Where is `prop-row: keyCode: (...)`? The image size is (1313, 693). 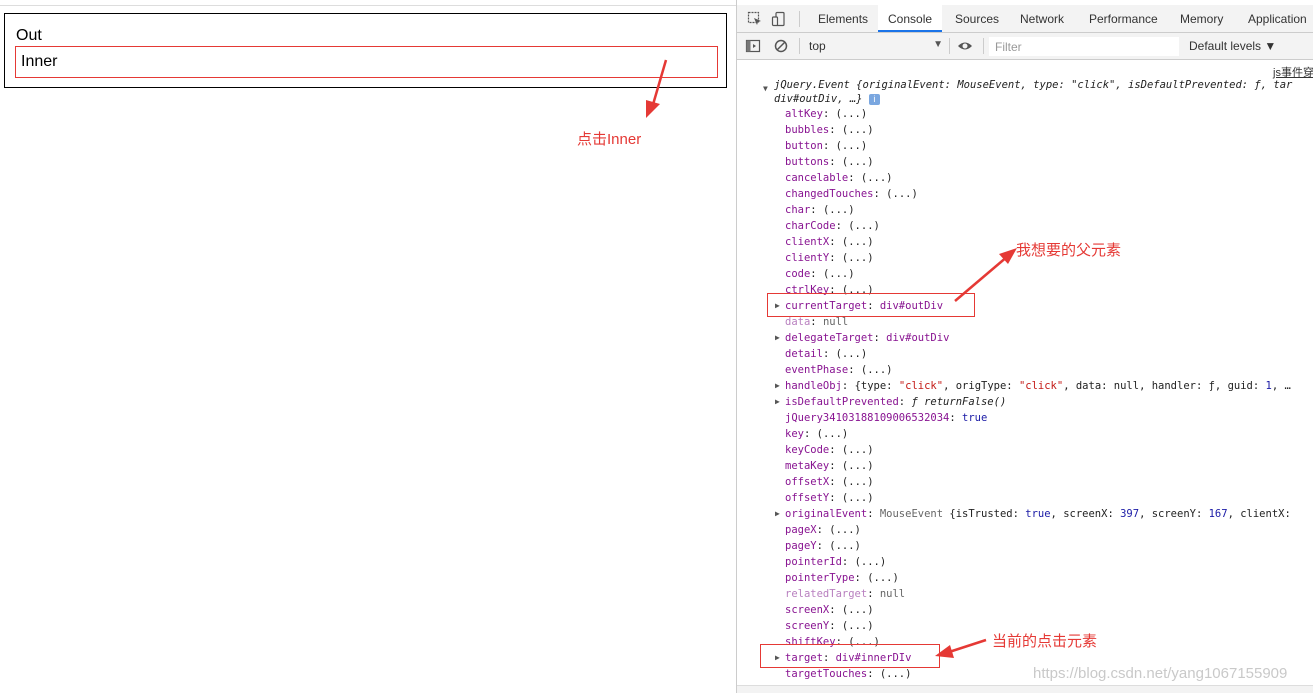 prop-row: keyCode: (...) is located at coordinates (829, 450).